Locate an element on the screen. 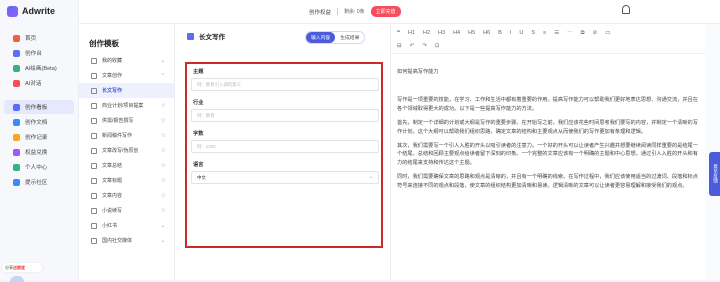 The image size is (720, 282). toolbar-button: ▭ is located at coordinates (607, 33).